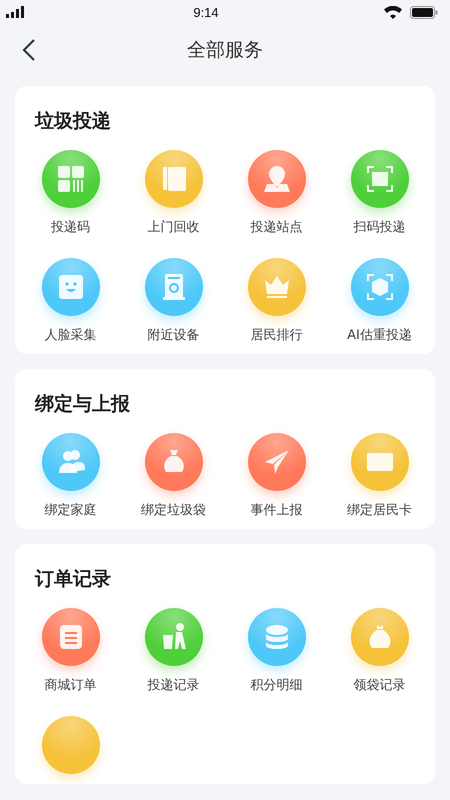  Describe the element at coordinates (206, 12) in the screenshot. I see `clock-time: 9:14` at that location.